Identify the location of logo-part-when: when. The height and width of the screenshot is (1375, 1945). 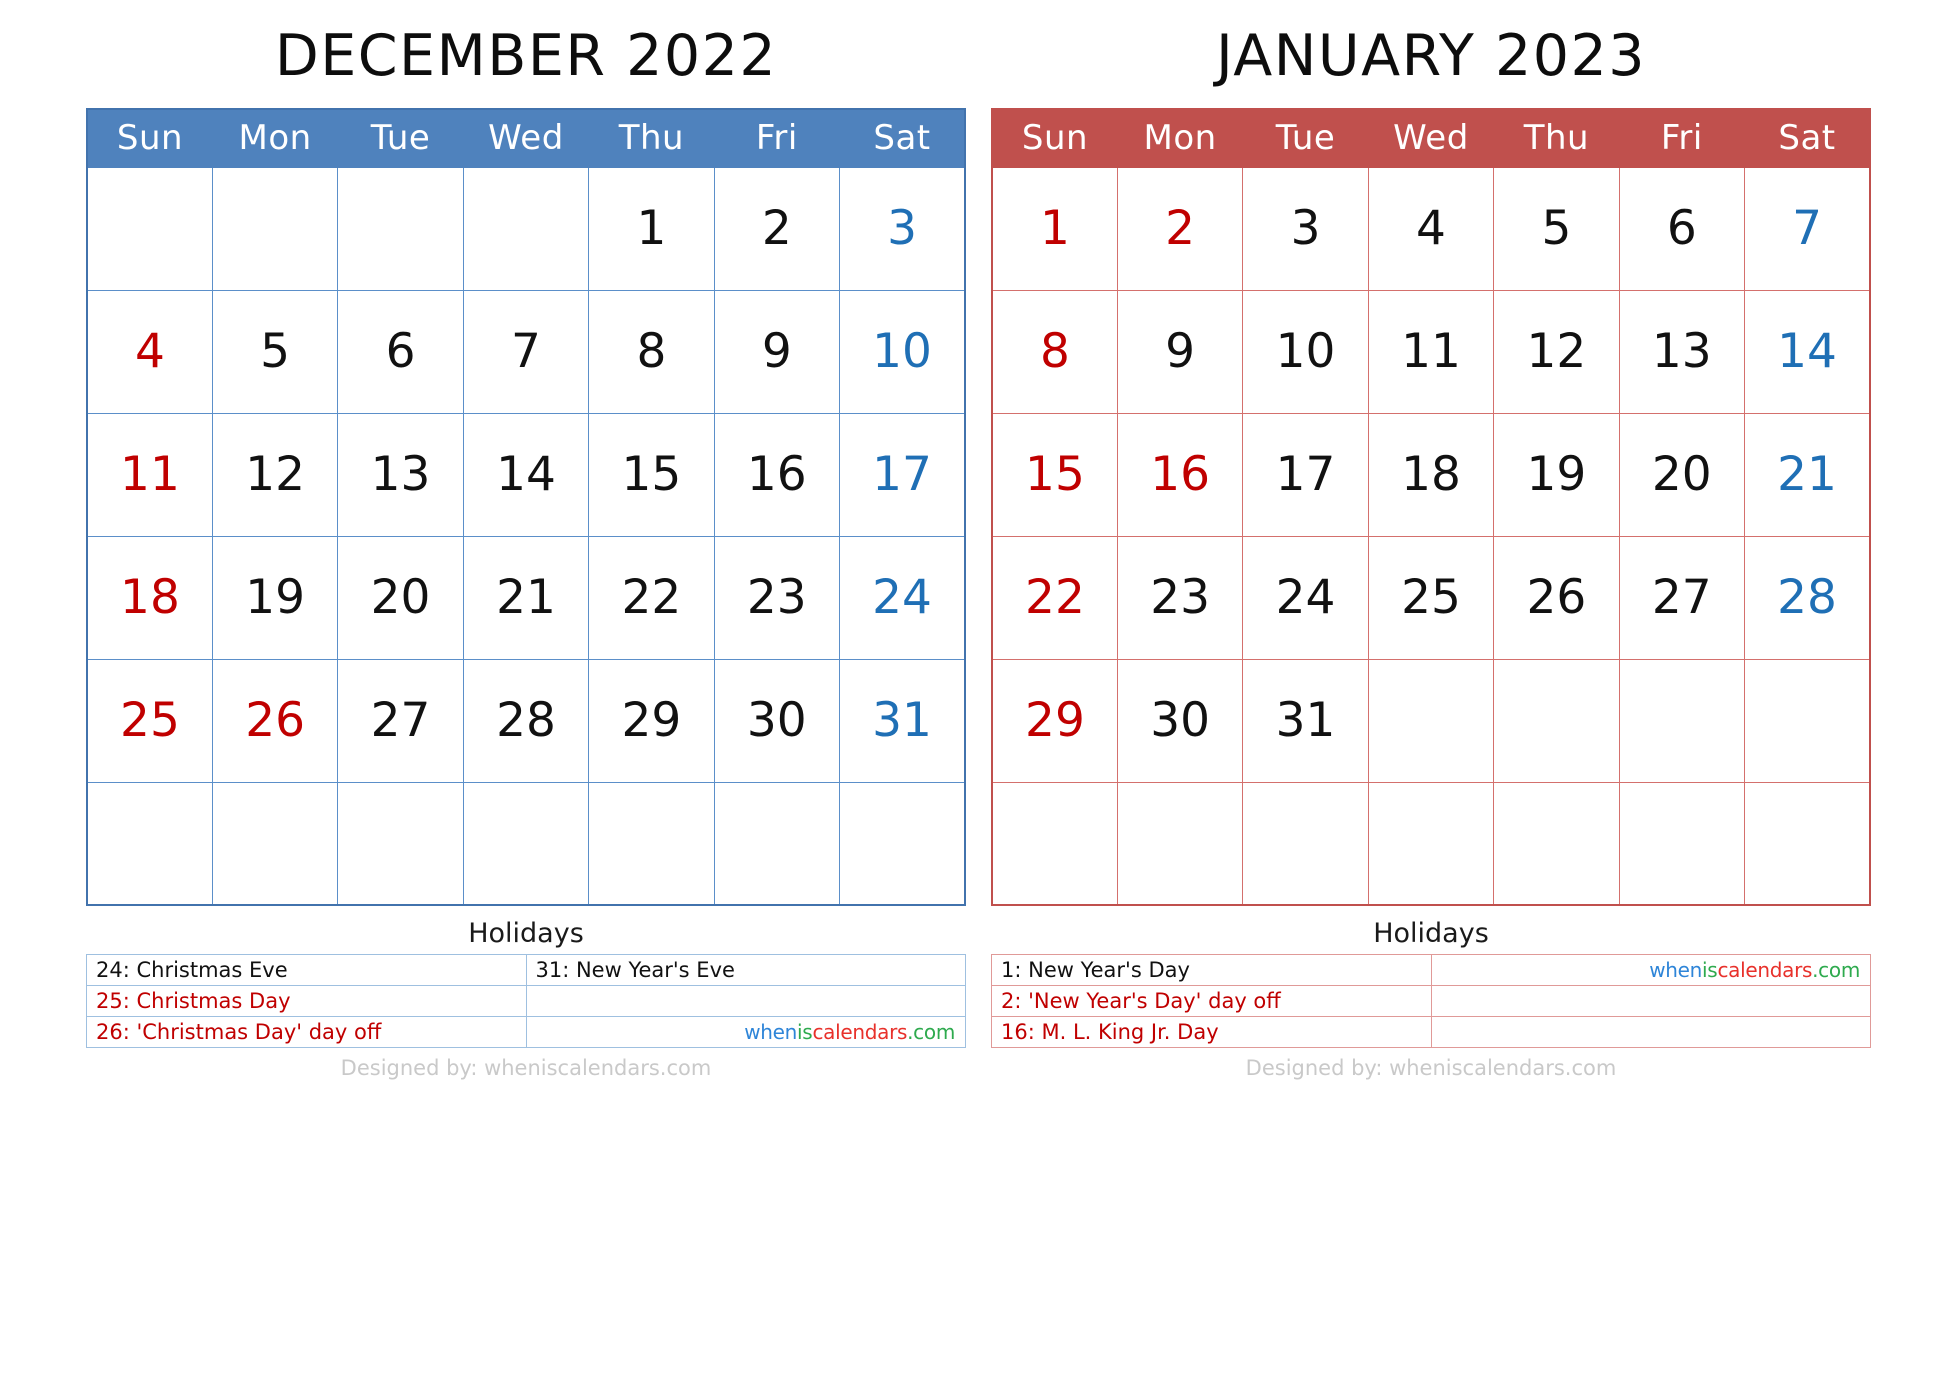
(1676, 970).